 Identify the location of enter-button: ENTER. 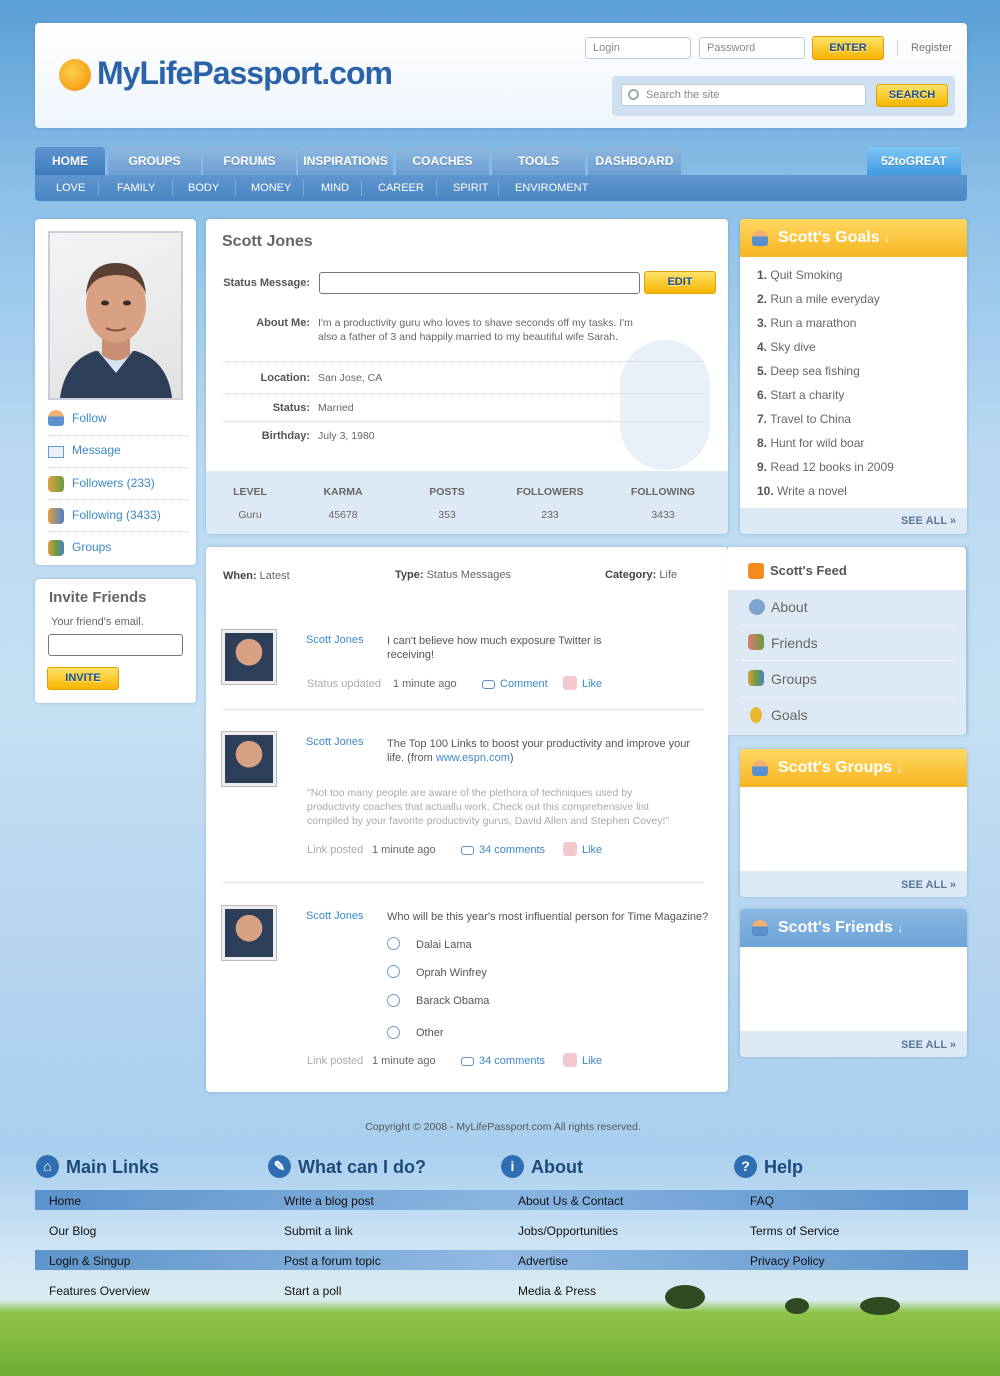
(848, 48).